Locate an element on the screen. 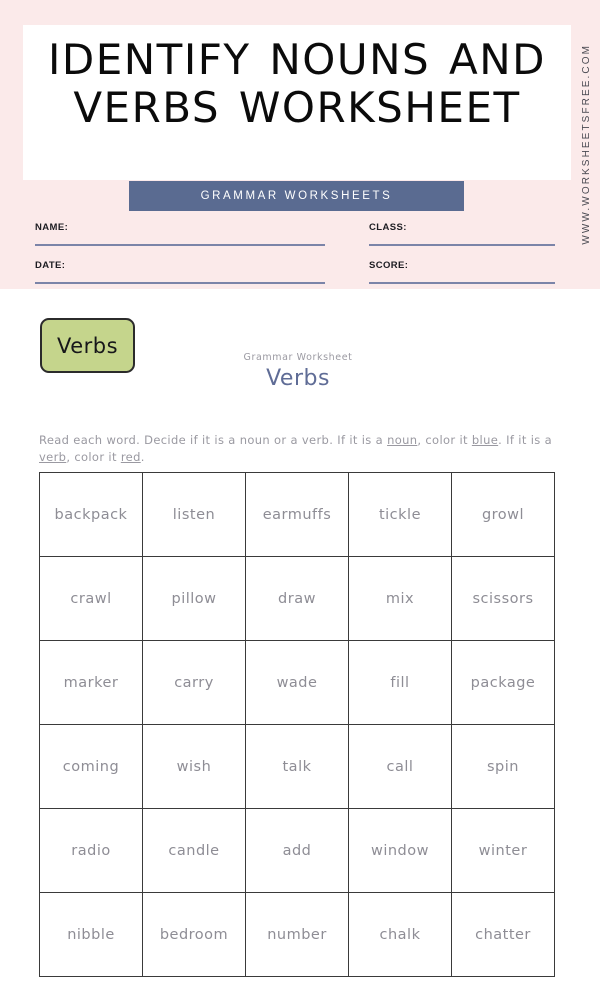 The height and width of the screenshot is (1000, 600). grammar-worksheets-banner: GRAMMAR WORKSHEETS is located at coordinates (296, 196).